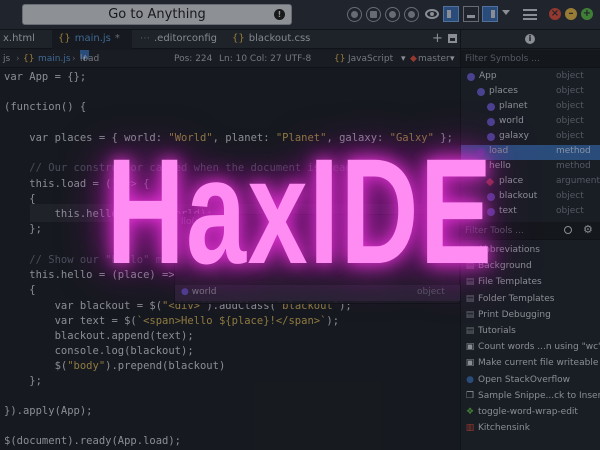 The height and width of the screenshot is (450, 600). Describe the element at coordinates (185, 38) in the screenshot. I see `tab-label: .editorconfig` at that location.